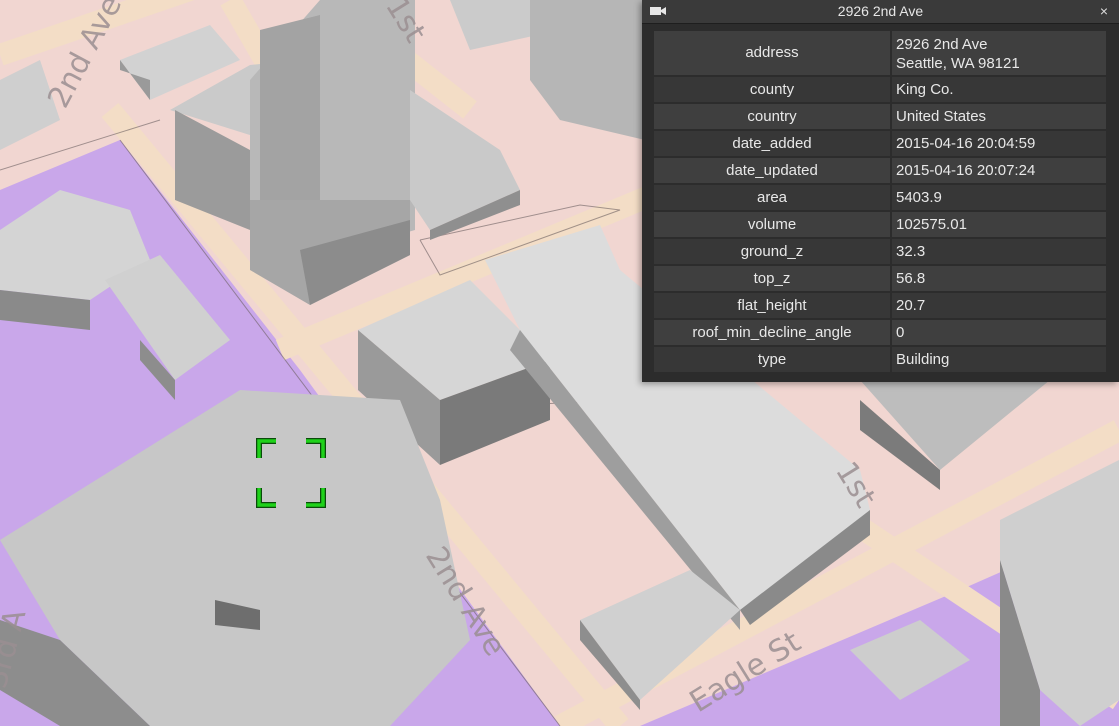  I want to click on attribute-value: Building, so click(923, 359).